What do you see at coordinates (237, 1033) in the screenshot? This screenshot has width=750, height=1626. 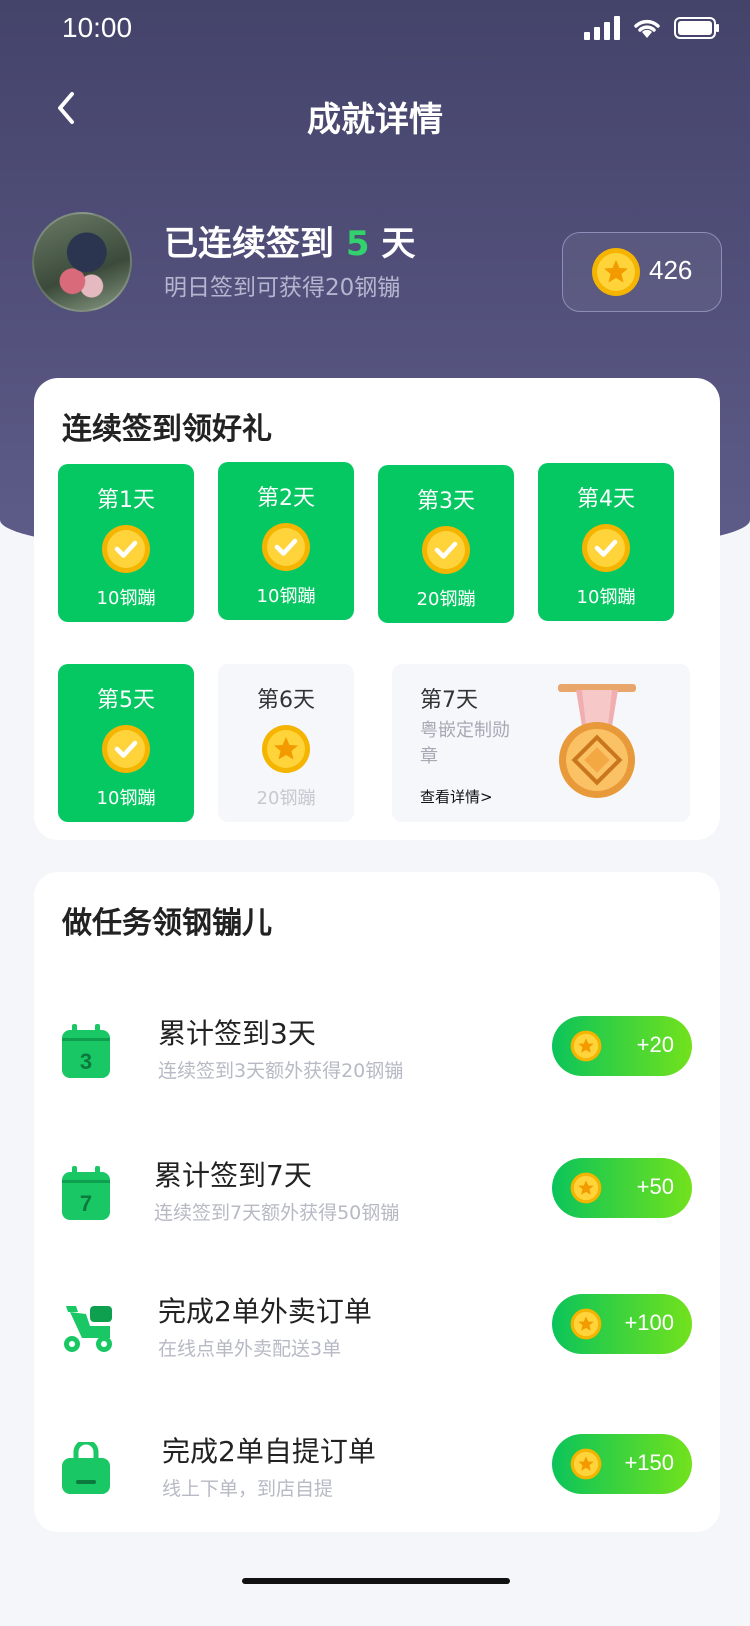 I see `task-name: 累计签到3天` at bounding box center [237, 1033].